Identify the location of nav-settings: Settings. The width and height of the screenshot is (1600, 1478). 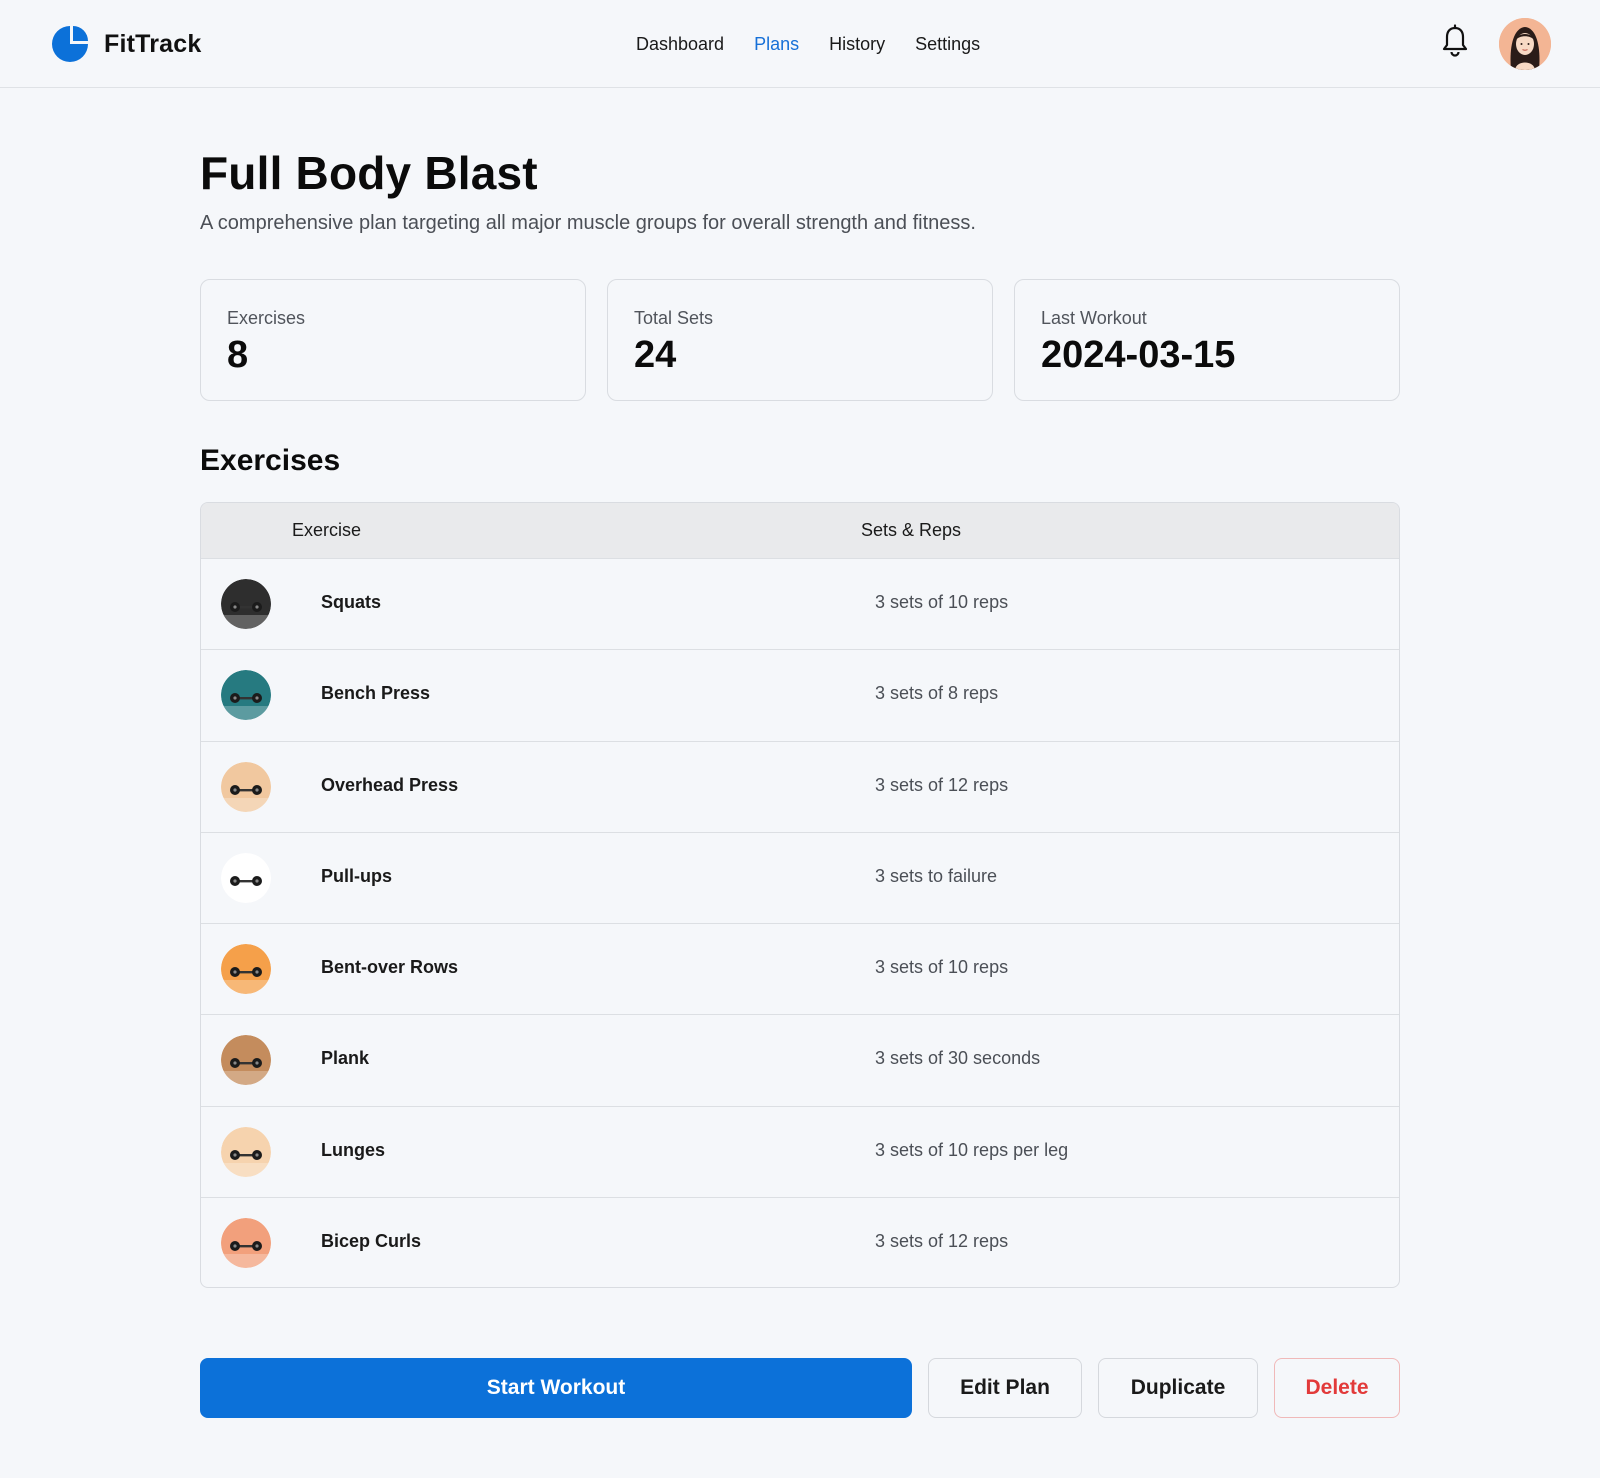
(947, 44).